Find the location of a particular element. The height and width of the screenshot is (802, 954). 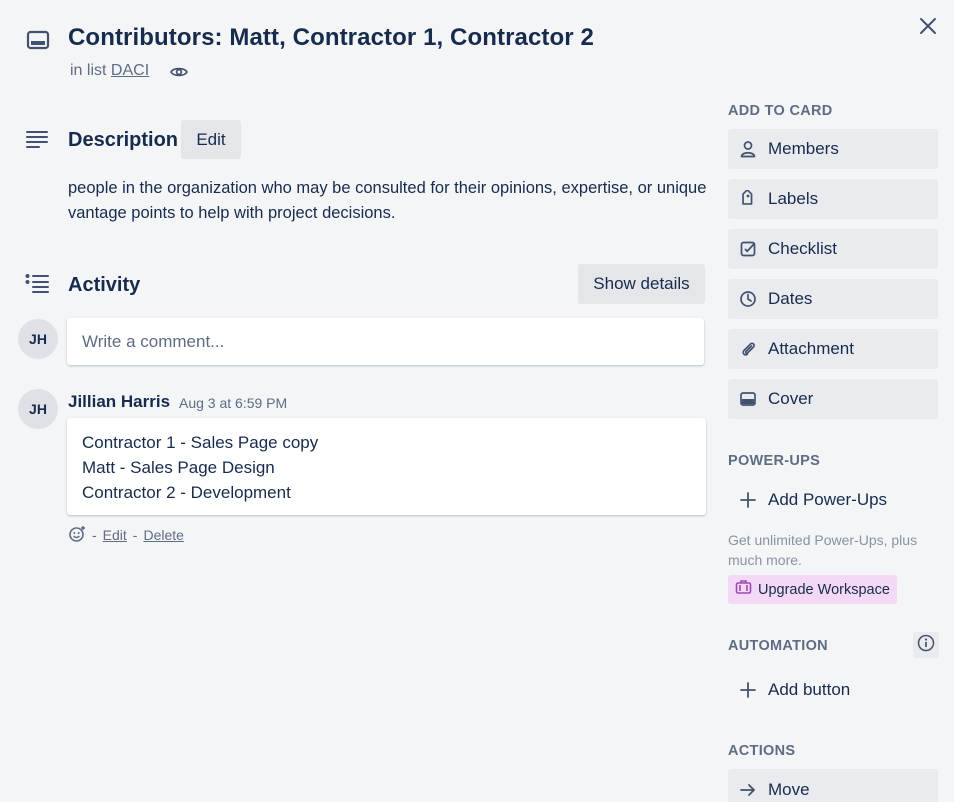

edit-description-button: Edit is located at coordinates (211, 139).